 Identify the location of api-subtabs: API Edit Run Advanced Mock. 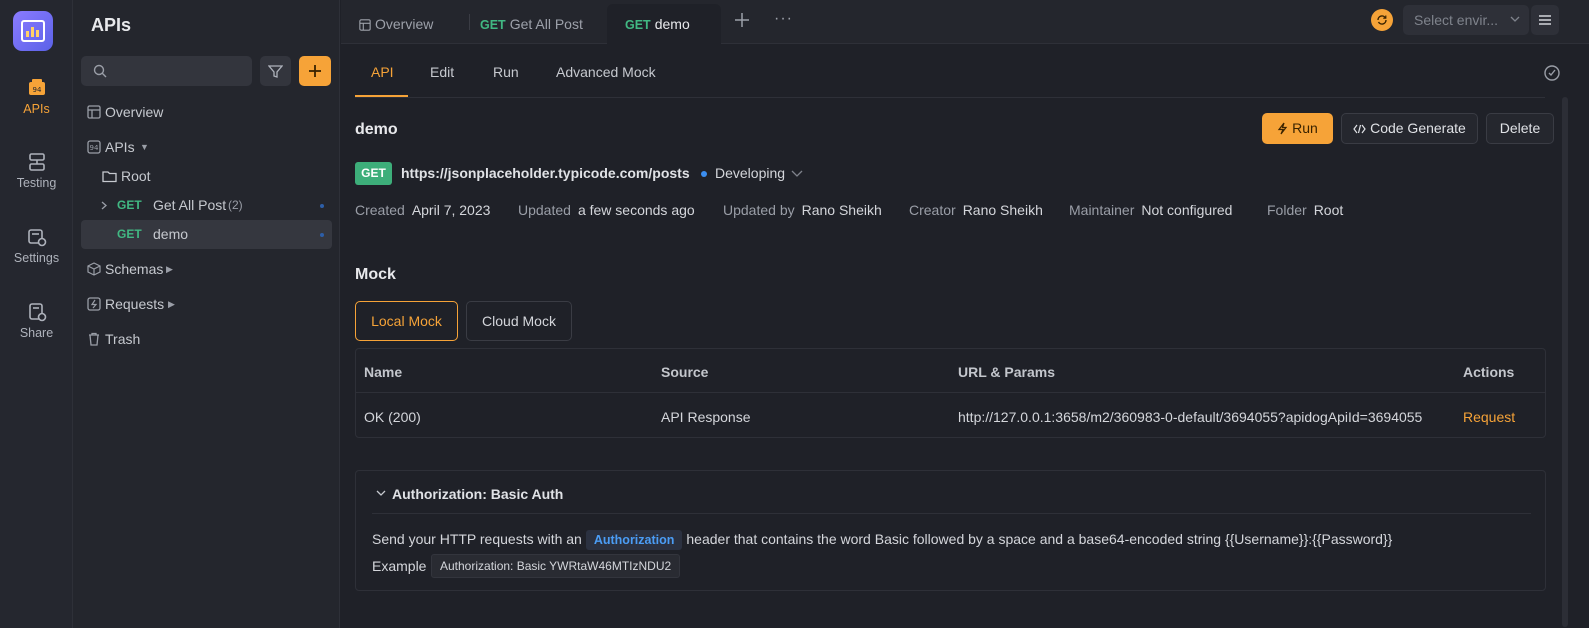
(957, 71).